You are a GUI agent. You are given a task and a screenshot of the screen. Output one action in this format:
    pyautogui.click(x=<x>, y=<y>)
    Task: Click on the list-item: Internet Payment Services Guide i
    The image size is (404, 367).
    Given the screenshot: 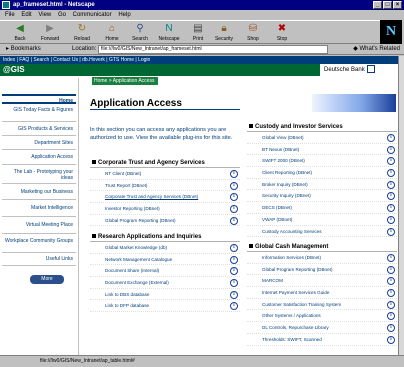 What is the action you would take?
    pyautogui.click(x=322, y=293)
    